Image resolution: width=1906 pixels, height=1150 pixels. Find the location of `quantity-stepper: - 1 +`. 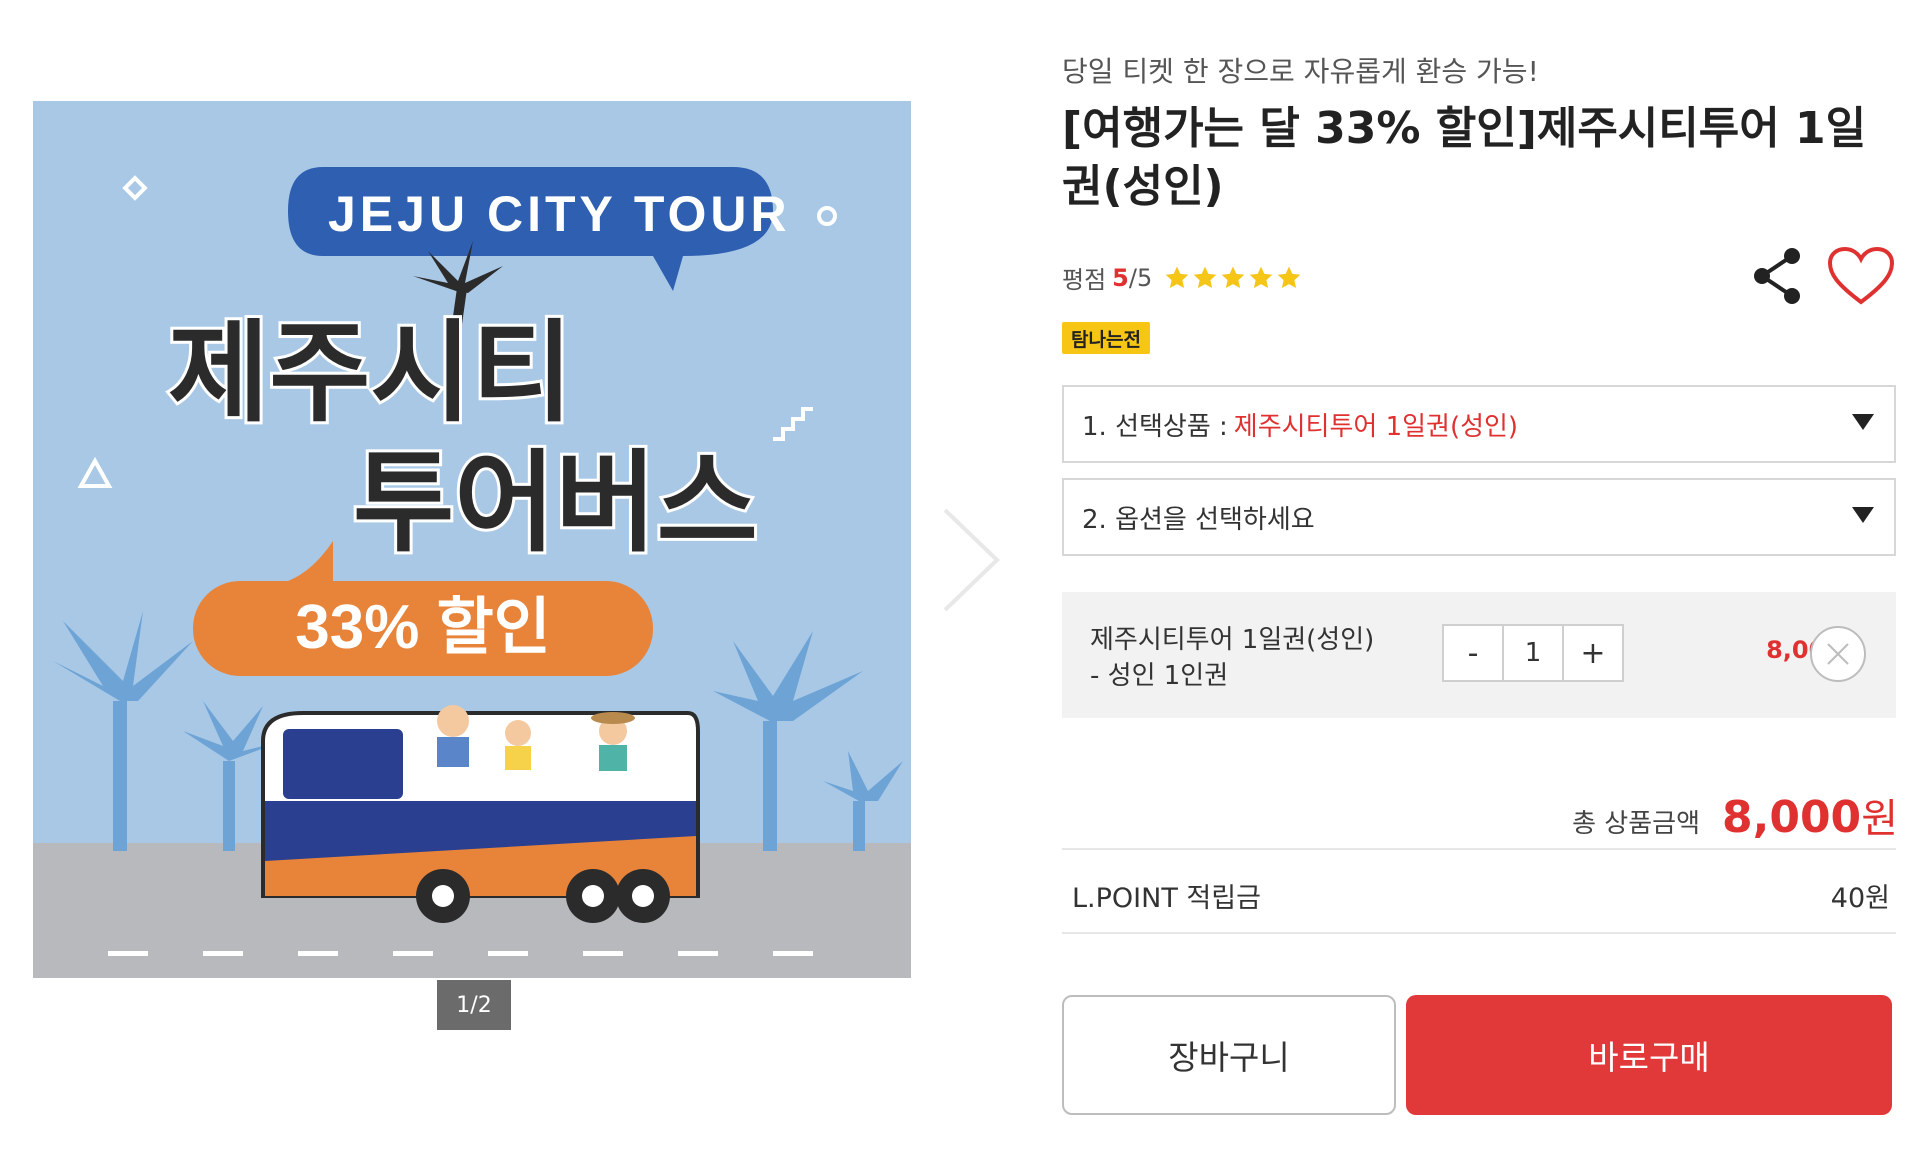

quantity-stepper: - 1 + is located at coordinates (1533, 653).